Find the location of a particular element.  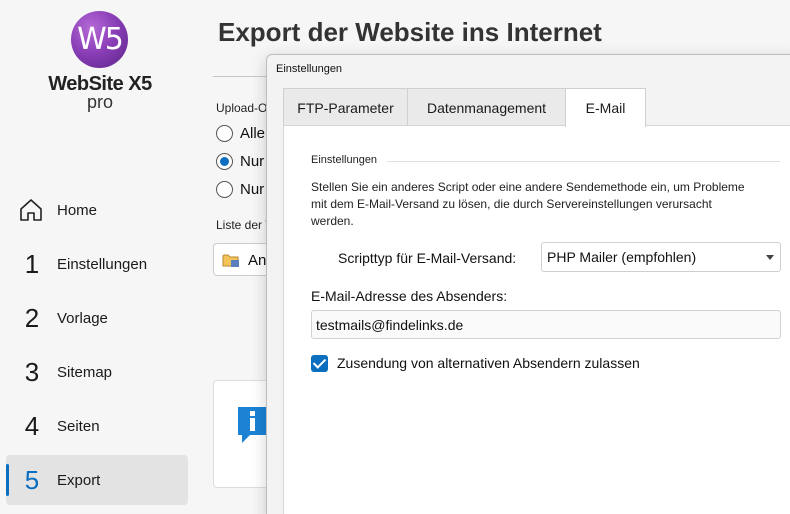

sidebar-item-home: Home is located at coordinates (97, 210).